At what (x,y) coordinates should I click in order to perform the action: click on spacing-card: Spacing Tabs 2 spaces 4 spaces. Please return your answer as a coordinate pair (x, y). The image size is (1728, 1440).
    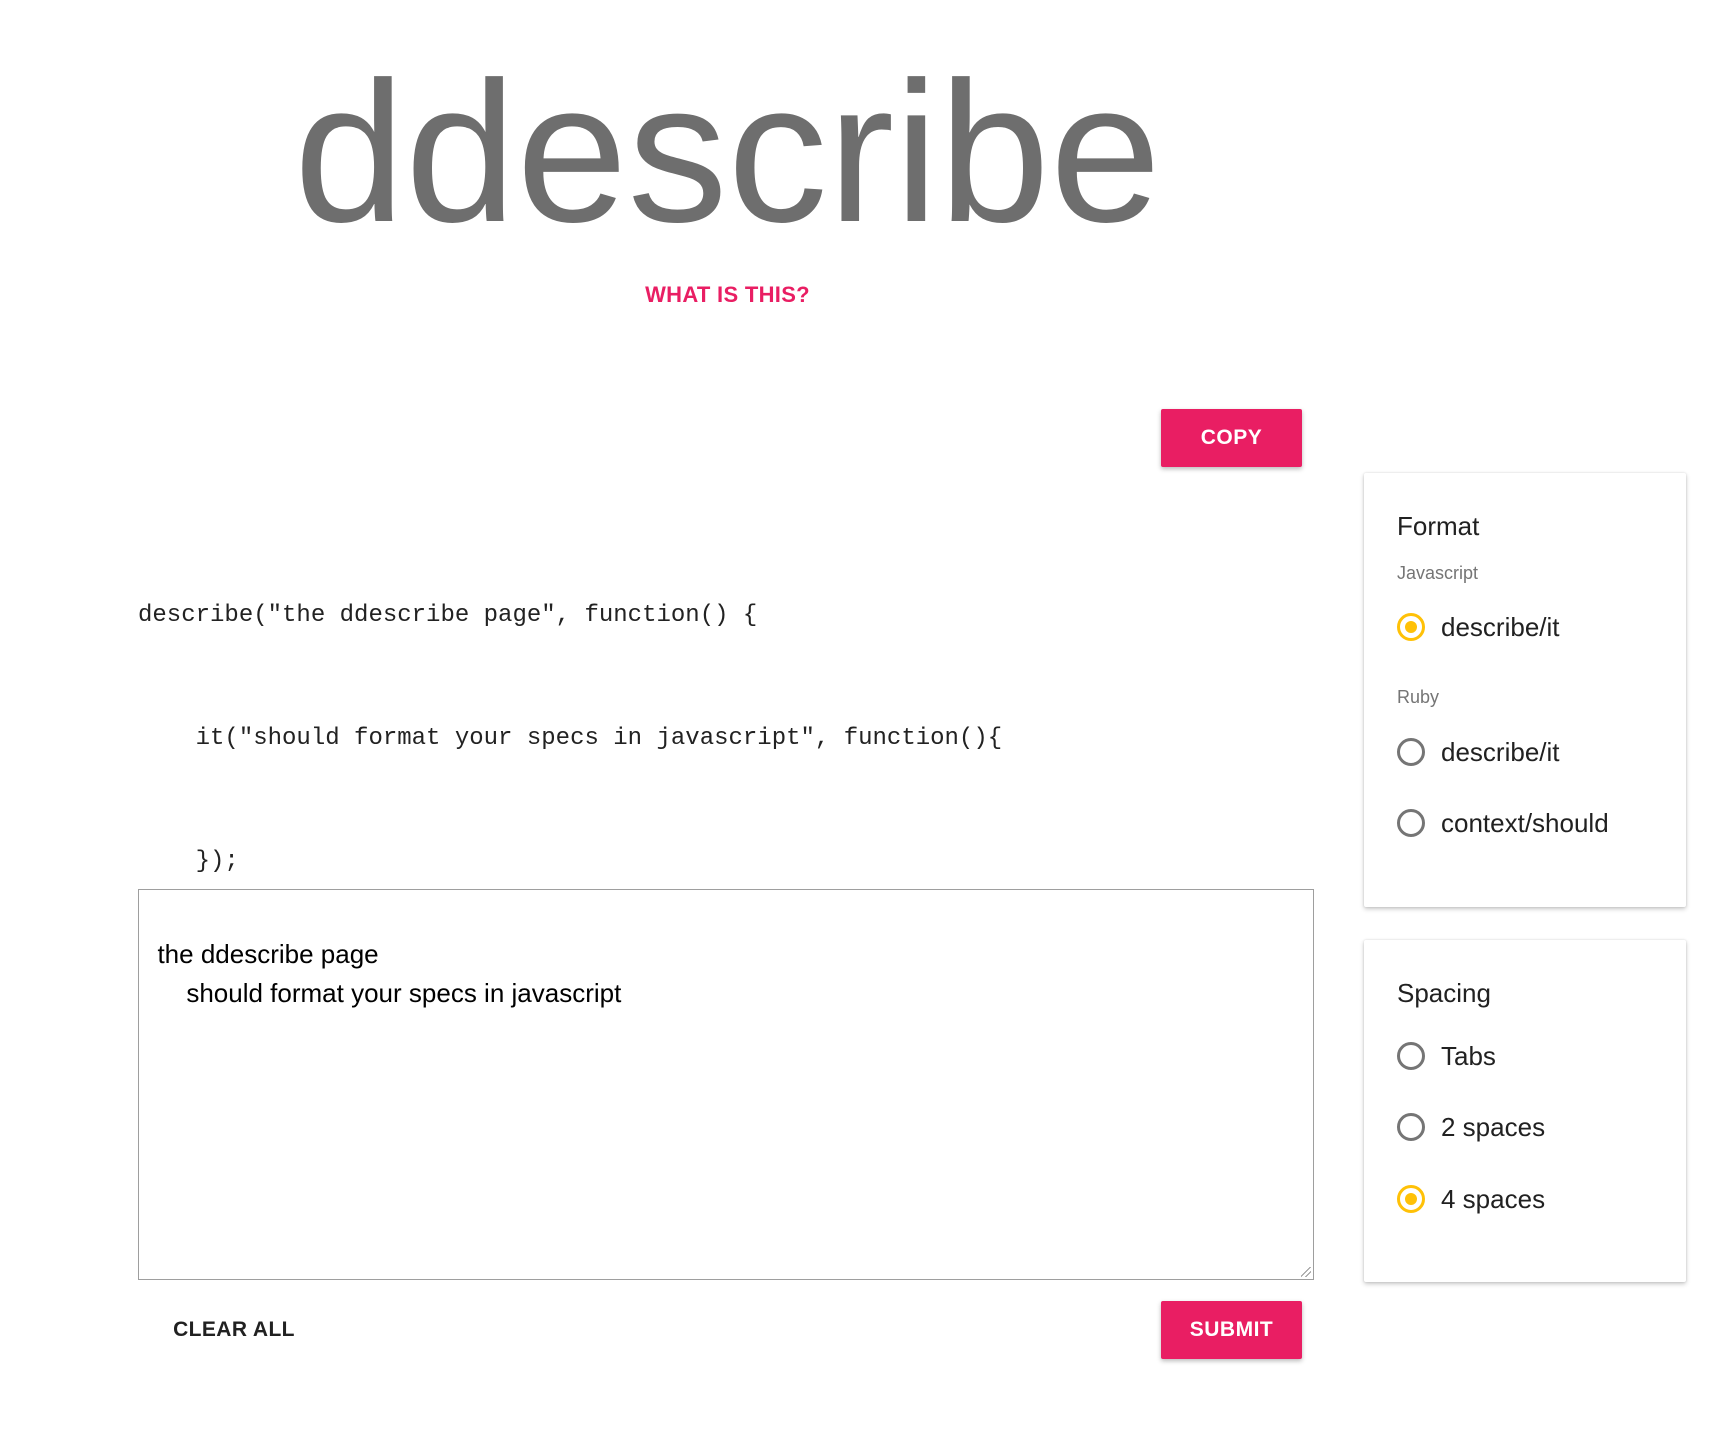
    Looking at the image, I should click on (1525, 1111).